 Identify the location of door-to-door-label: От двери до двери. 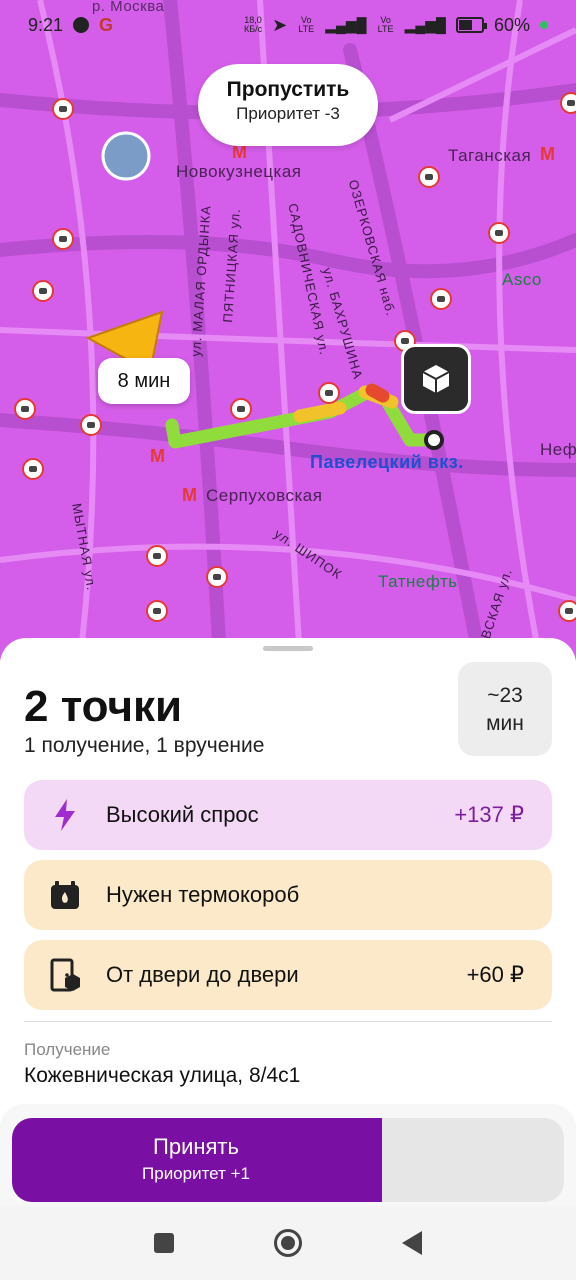
(202, 974).